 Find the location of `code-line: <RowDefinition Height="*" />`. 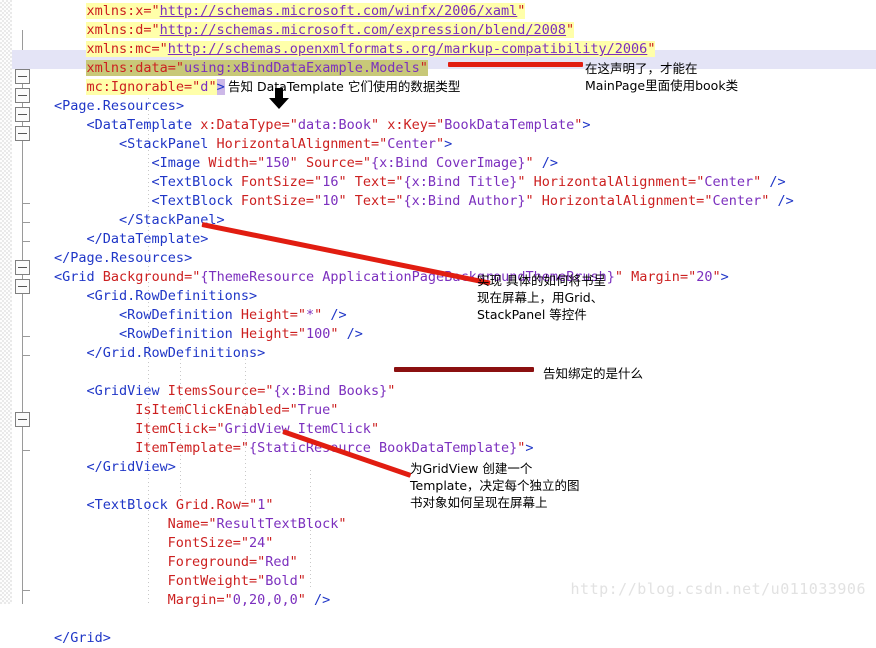

code-line: <RowDefinition Height="*" /> is located at coordinates (233, 315).